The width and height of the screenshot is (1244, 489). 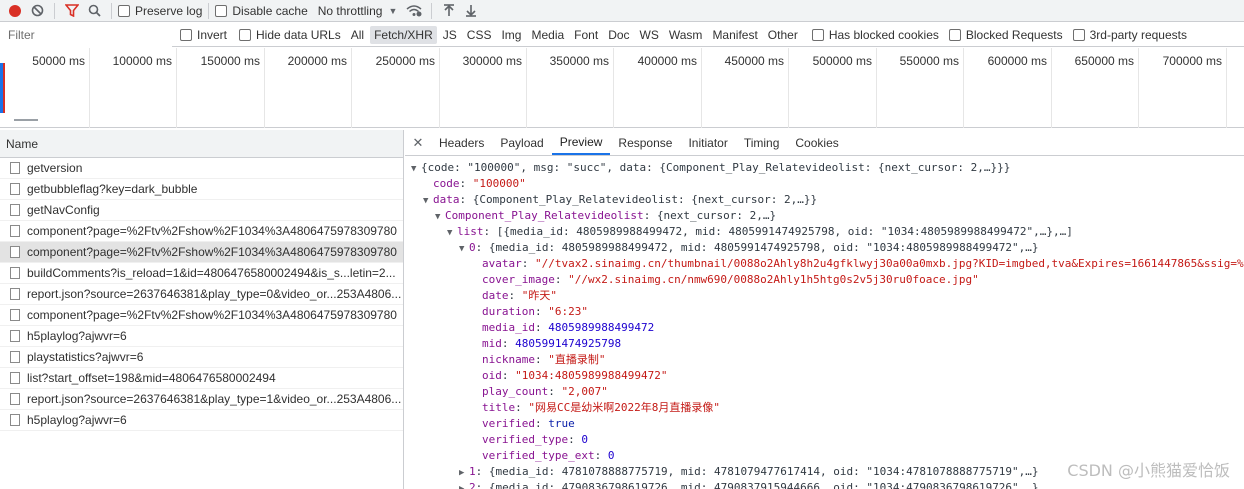 What do you see at coordinates (290, 35) in the screenshot?
I see `hide-data-urls-checkbox: Hide data URLs` at bounding box center [290, 35].